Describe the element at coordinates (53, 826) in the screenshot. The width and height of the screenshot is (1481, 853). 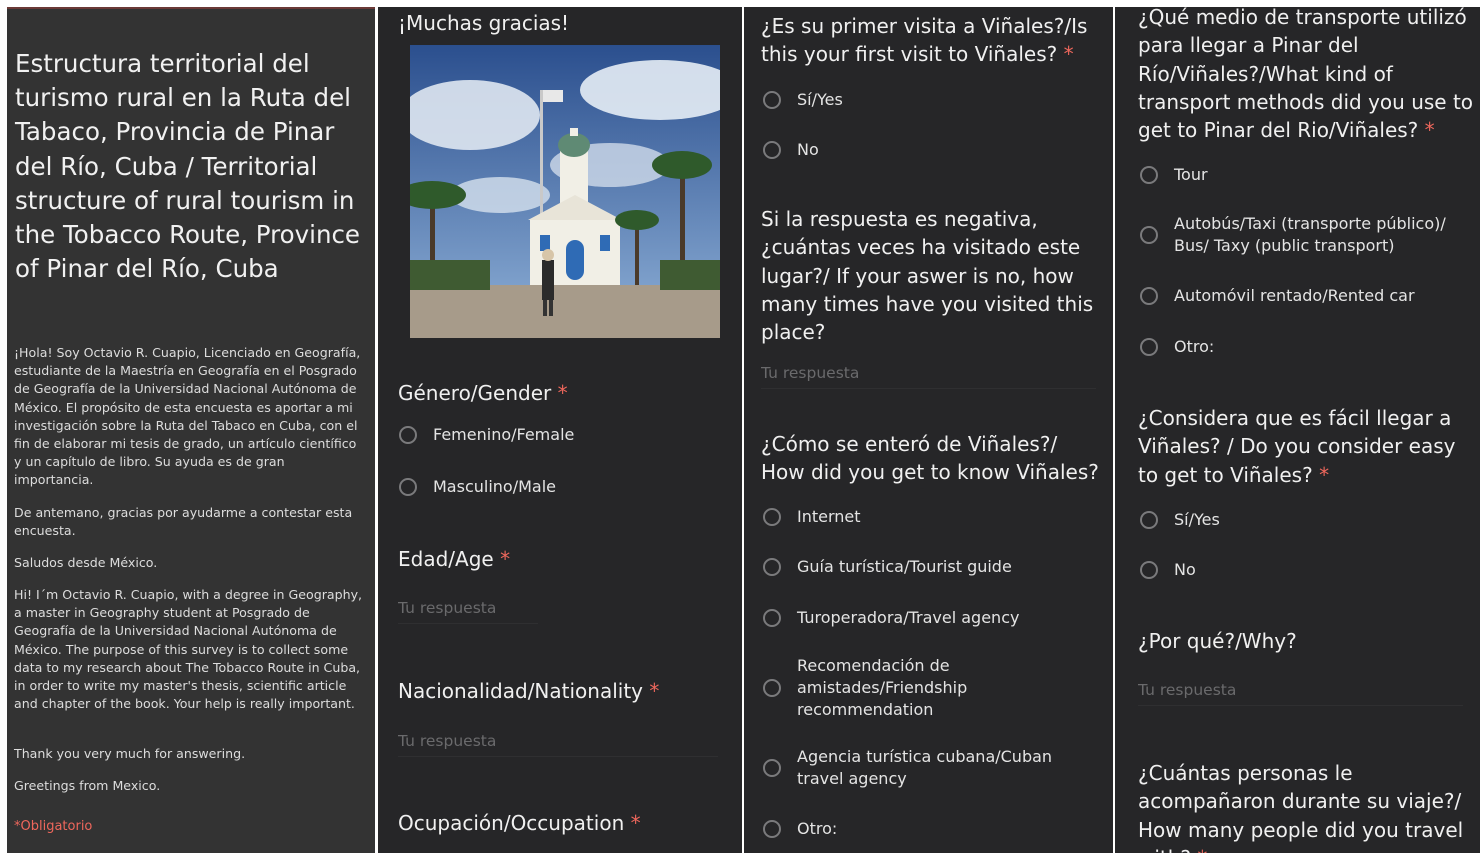
I see `required-note: *Obligatorio` at that location.